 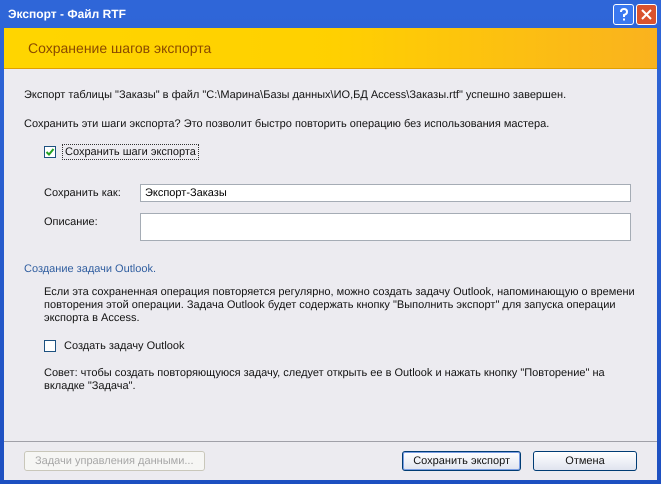 What do you see at coordinates (83, 193) in the screenshot?
I see `field-label: Сохранить как:` at bounding box center [83, 193].